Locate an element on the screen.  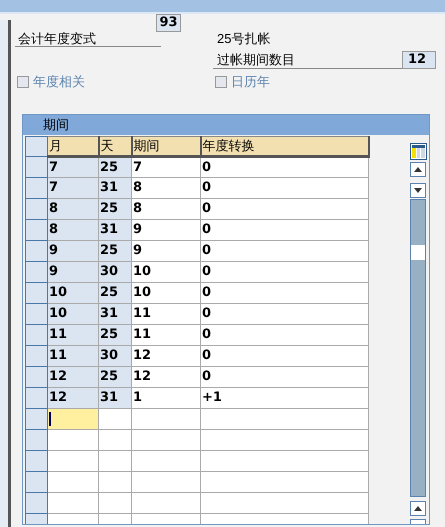
field-label: 过帐期间数目 is located at coordinates (256, 60).